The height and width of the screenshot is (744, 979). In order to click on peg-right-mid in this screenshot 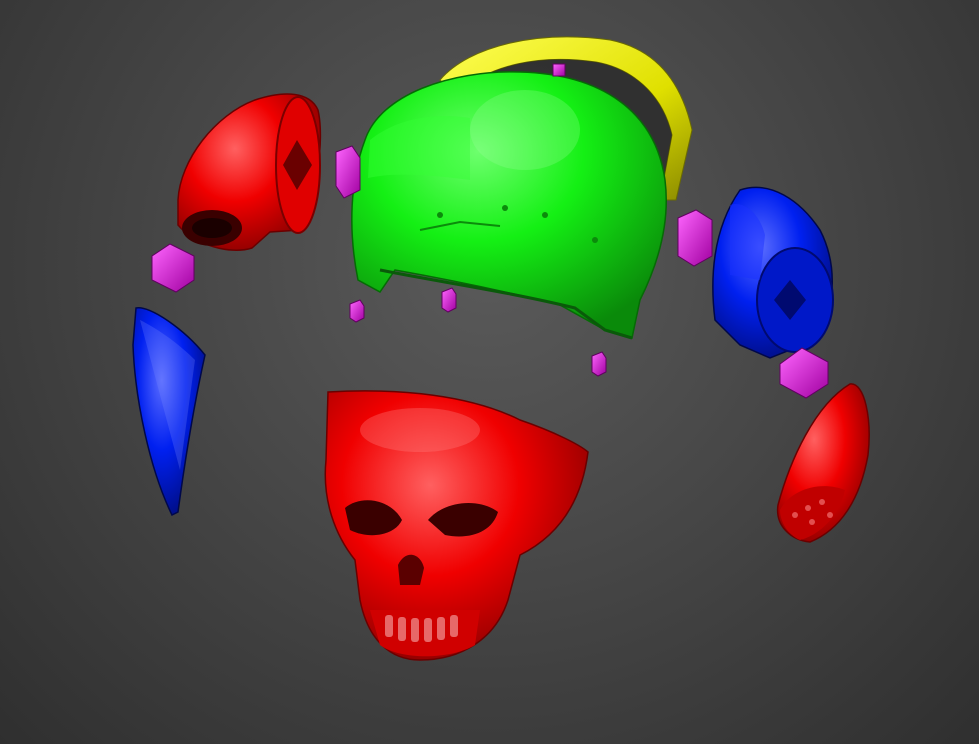, I will do `click(804, 373)`.